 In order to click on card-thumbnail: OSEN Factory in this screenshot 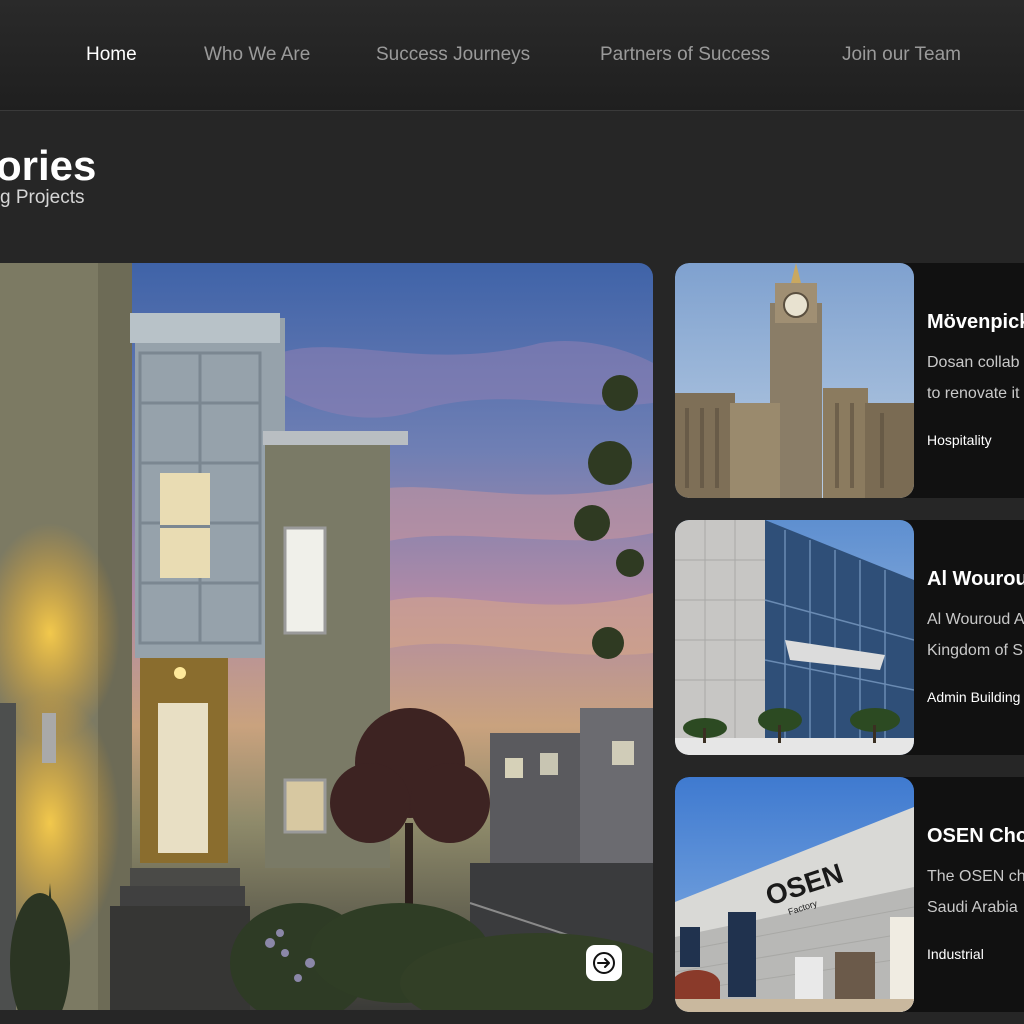, I will do `click(794, 894)`.